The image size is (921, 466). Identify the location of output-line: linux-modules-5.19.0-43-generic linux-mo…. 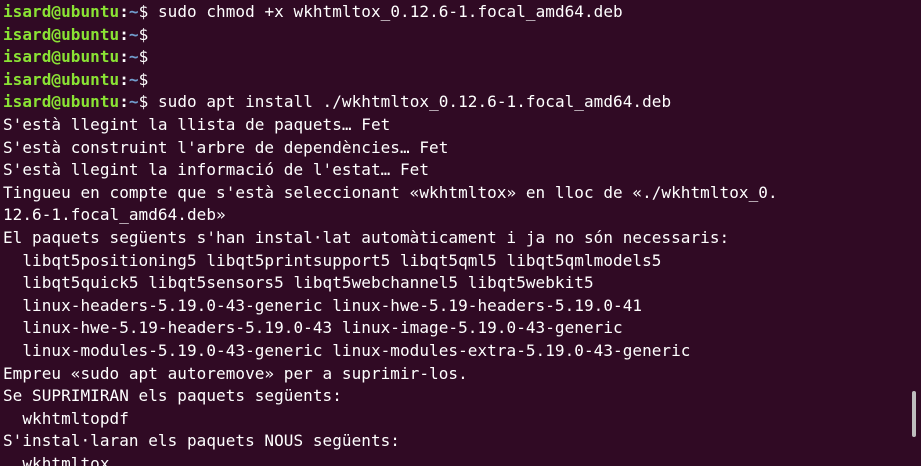
(347, 350).